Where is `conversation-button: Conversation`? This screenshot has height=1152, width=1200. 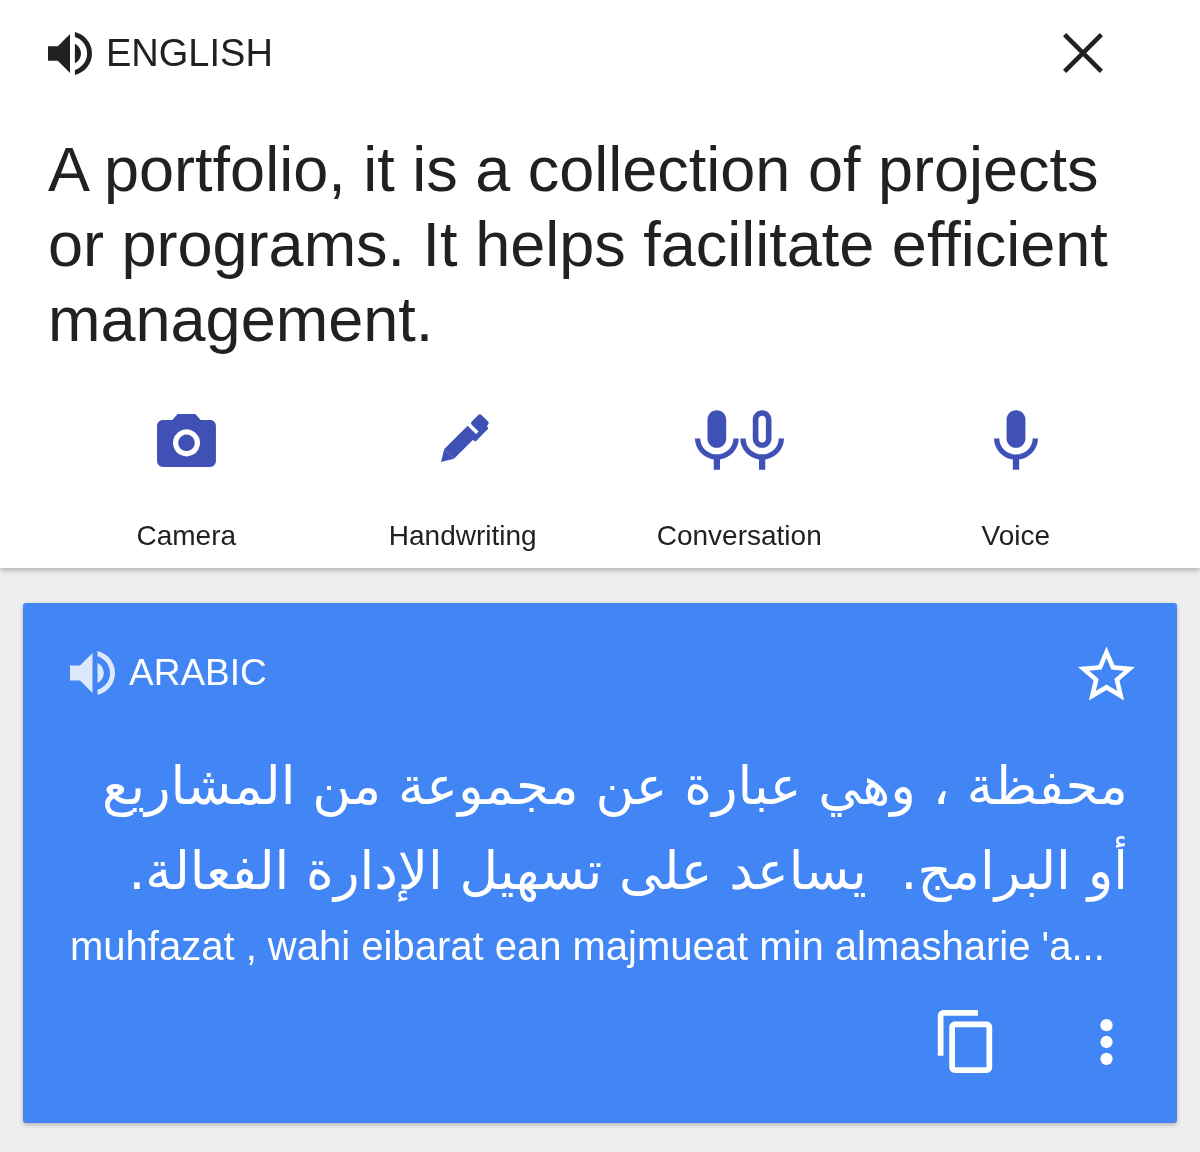
conversation-button: Conversation is located at coordinates (739, 481).